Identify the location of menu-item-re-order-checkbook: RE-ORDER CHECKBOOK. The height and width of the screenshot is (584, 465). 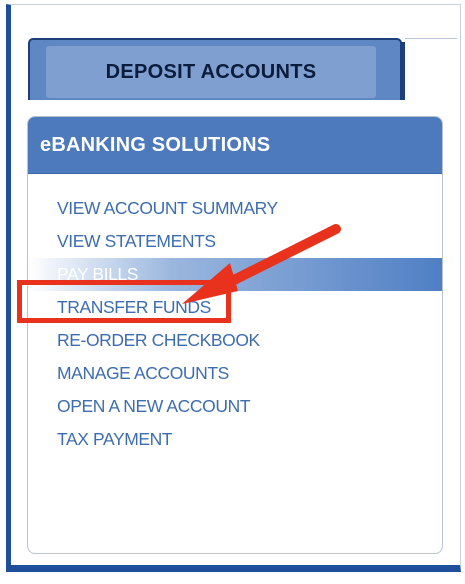
(235, 340).